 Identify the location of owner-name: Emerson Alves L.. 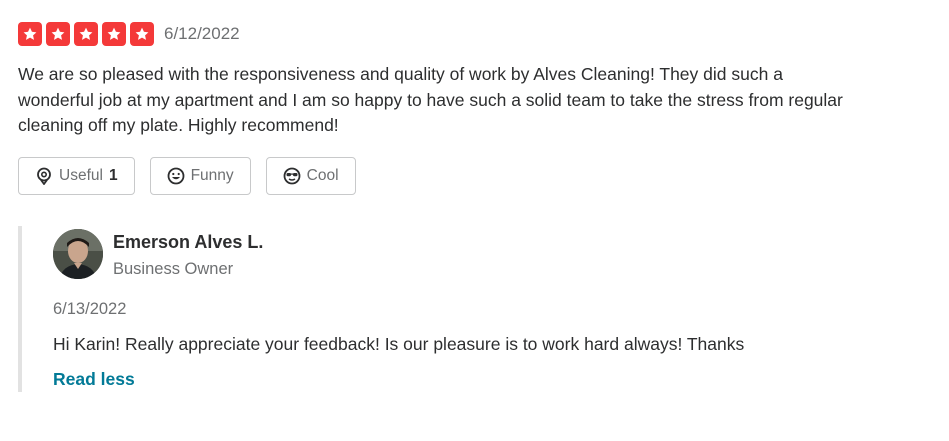
(188, 242).